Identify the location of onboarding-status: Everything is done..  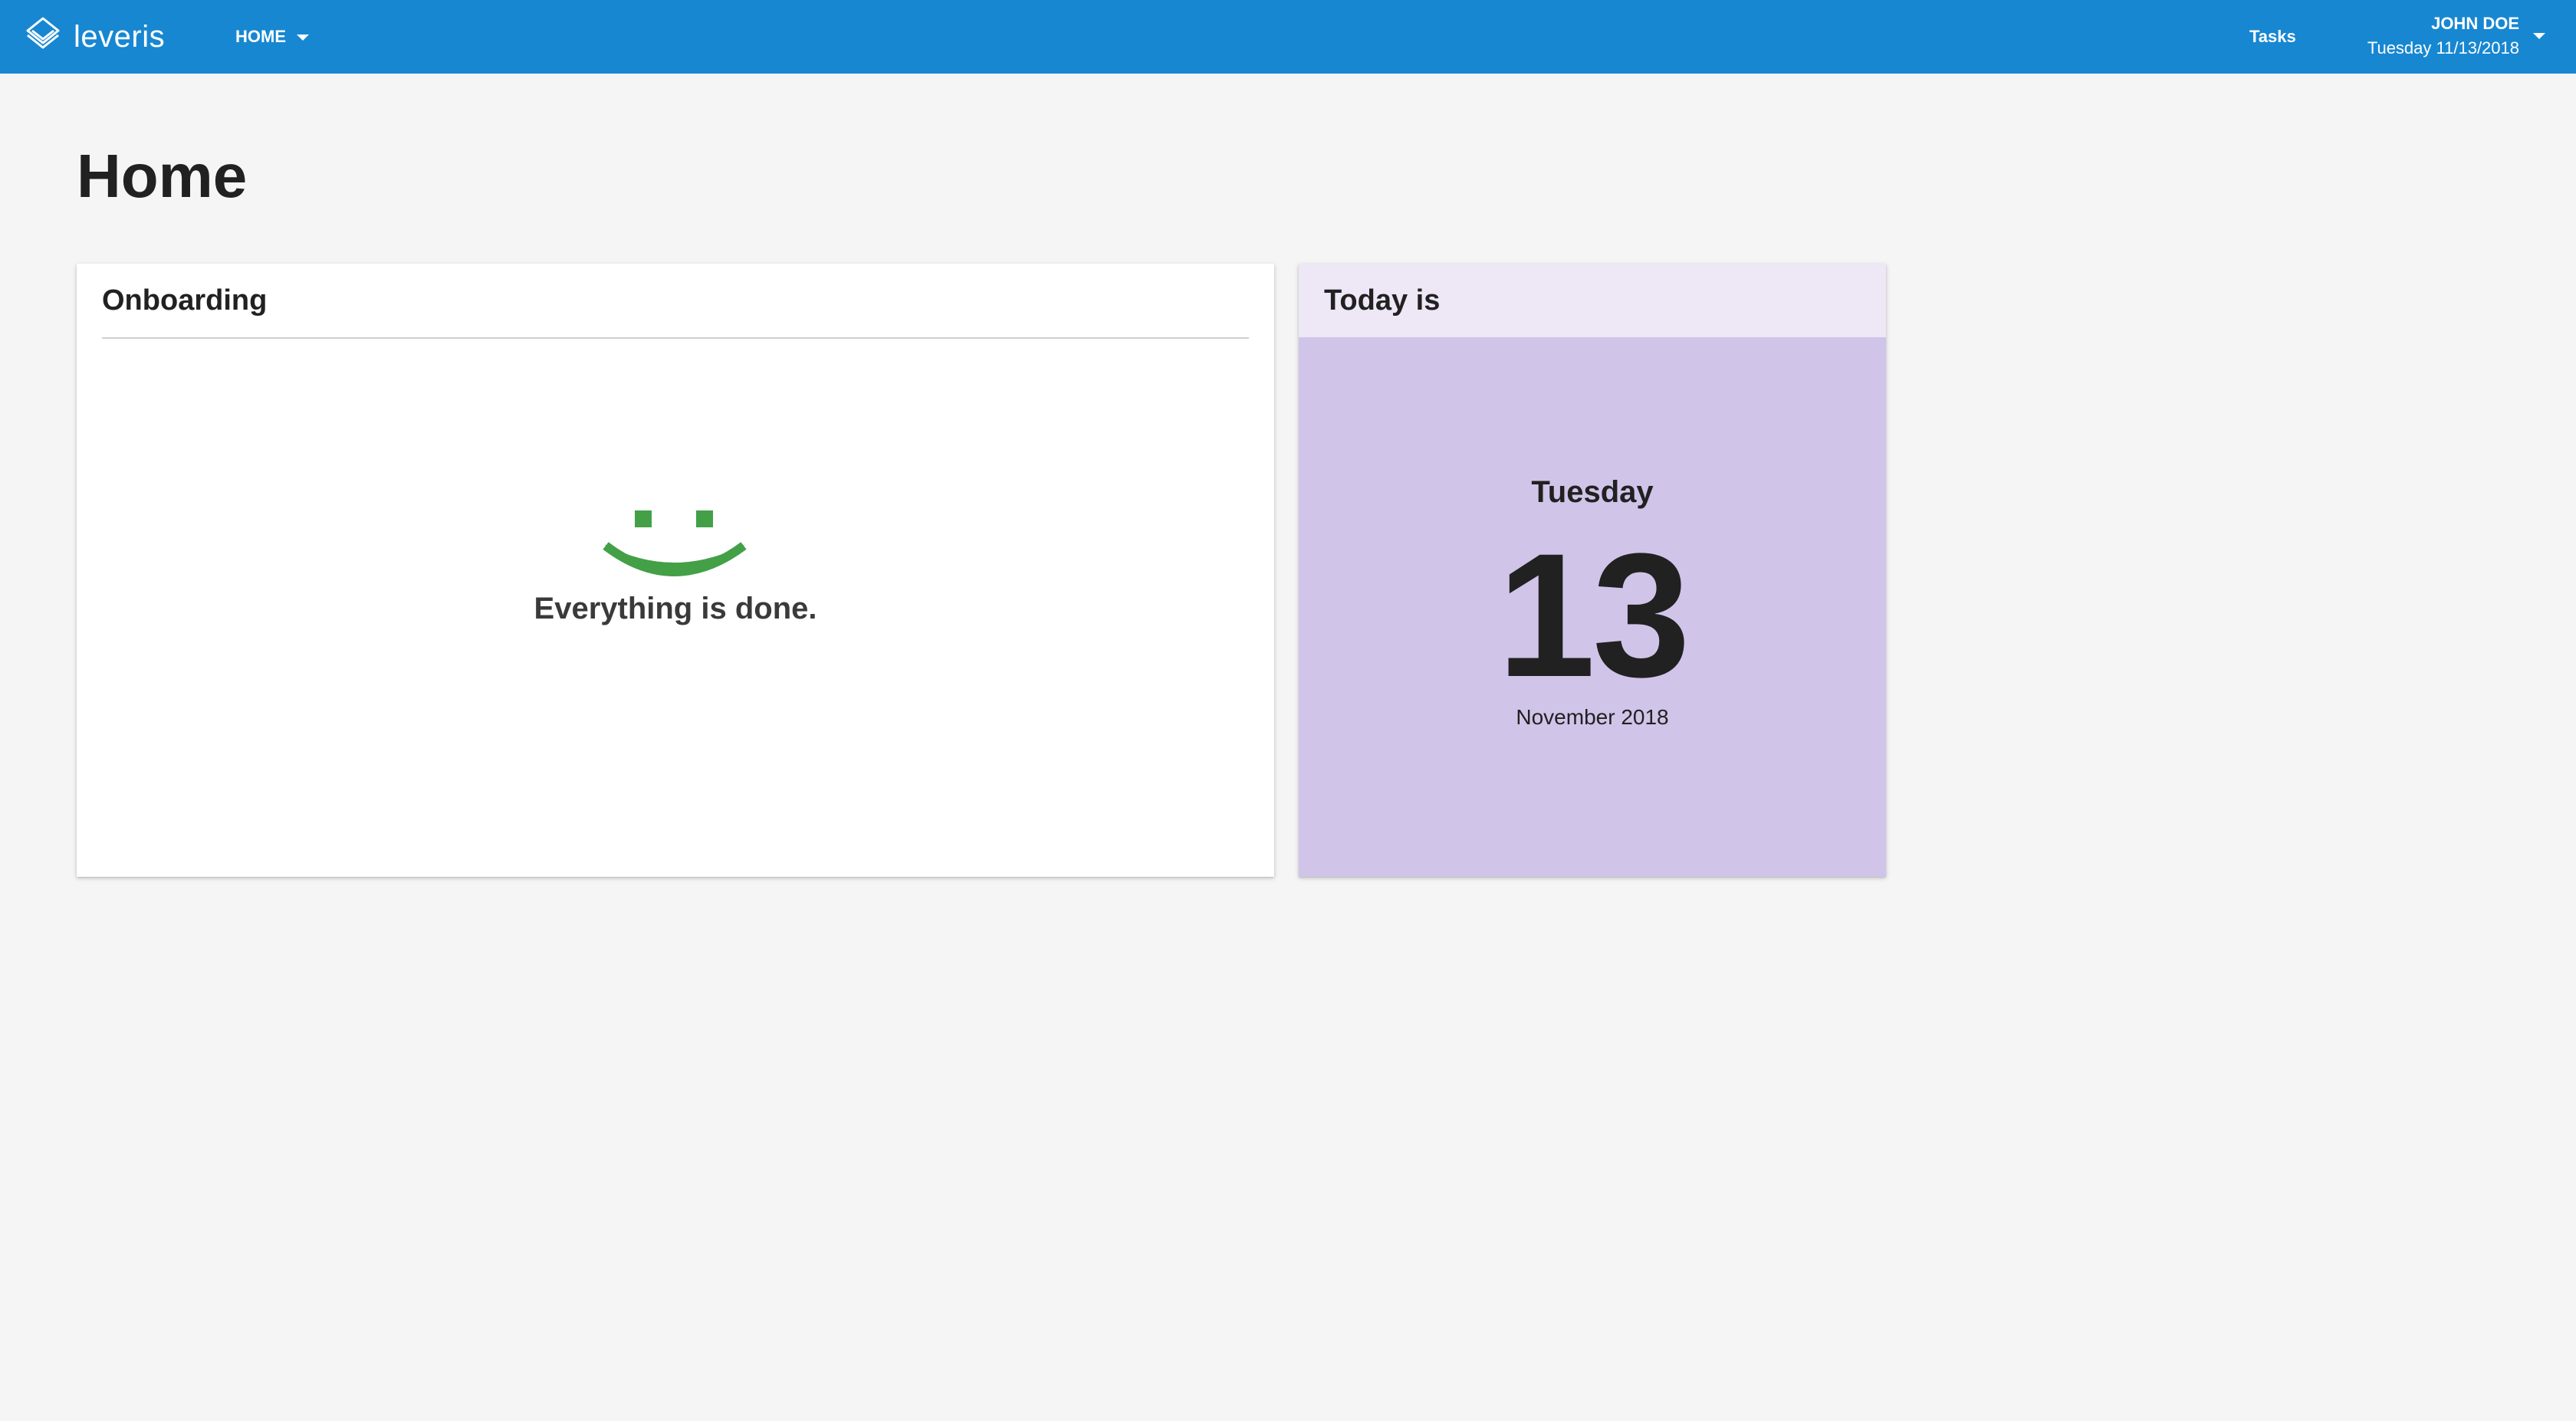
(675, 563).